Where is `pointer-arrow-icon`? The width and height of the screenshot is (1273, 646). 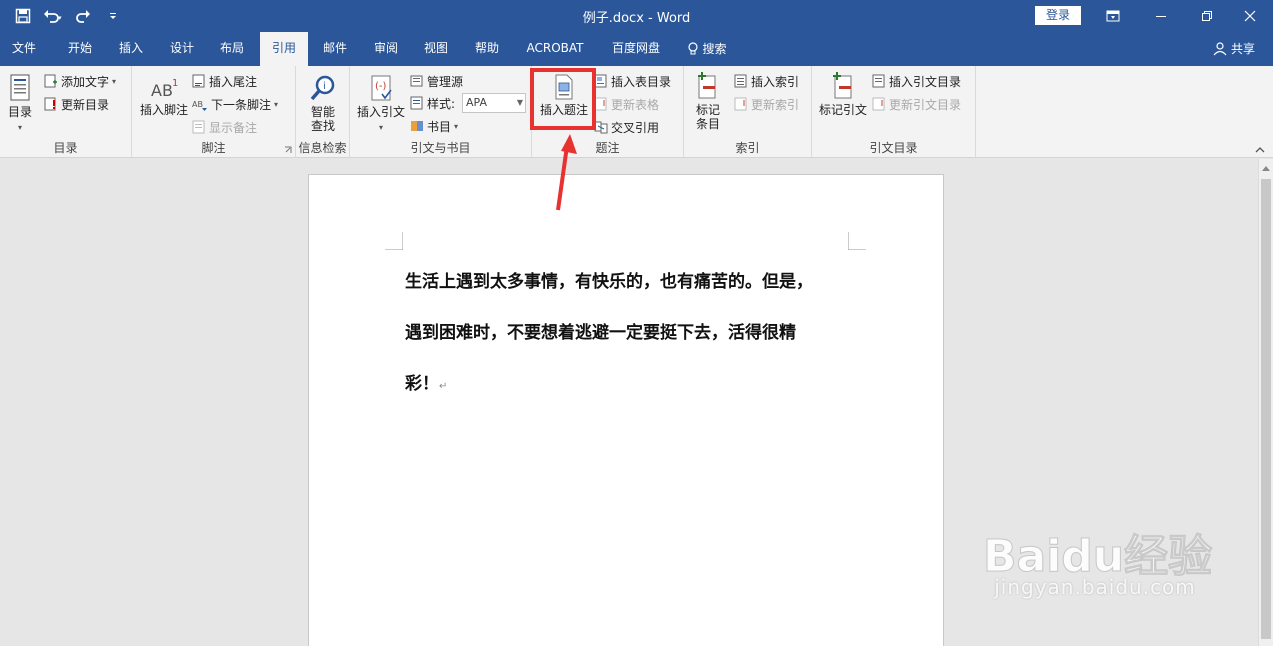 pointer-arrow-icon is located at coordinates (566, 172).